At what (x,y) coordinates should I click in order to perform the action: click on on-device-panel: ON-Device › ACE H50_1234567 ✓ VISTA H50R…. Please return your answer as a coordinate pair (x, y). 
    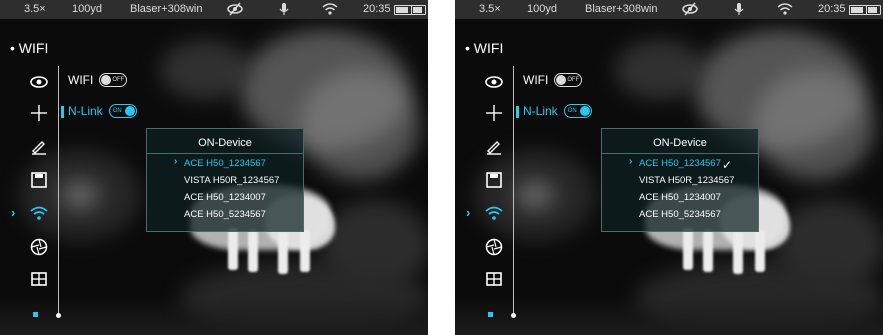
    Looking at the image, I should click on (680, 180).